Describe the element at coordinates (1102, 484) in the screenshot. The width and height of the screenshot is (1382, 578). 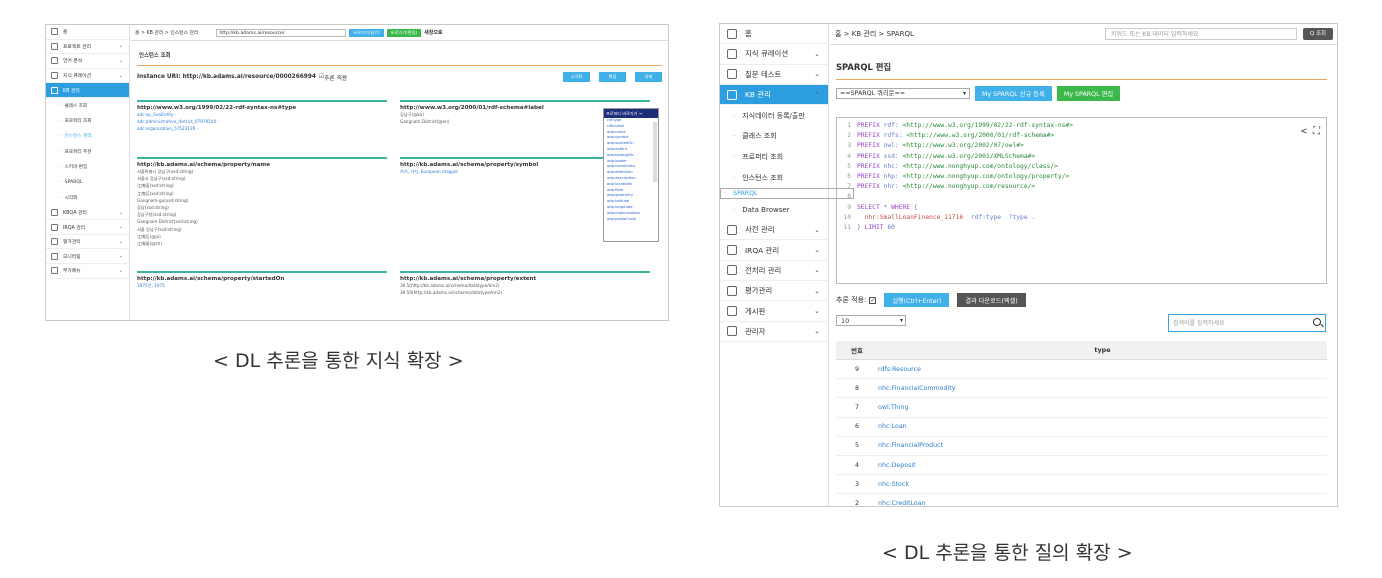
I see `row-type-link: nhc:Stock` at that location.